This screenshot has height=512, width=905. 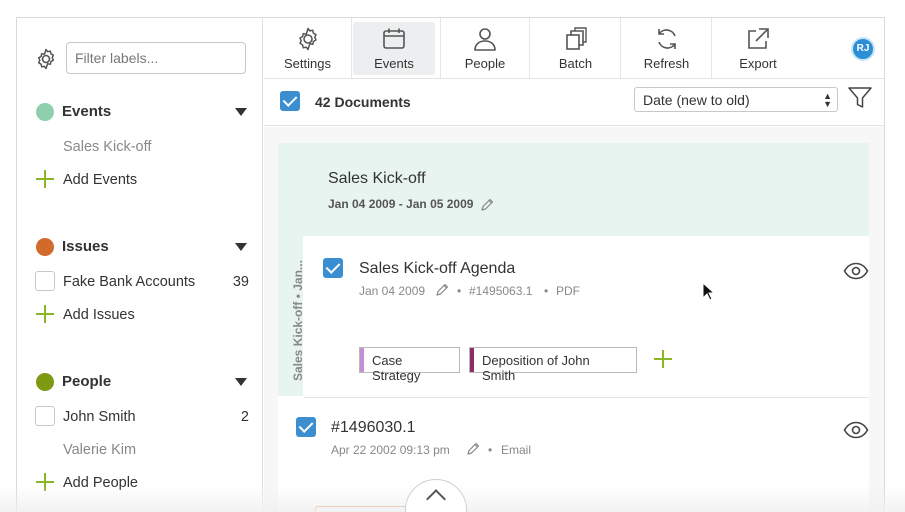 I want to click on add-events-label: Add Events, so click(x=100, y=180).